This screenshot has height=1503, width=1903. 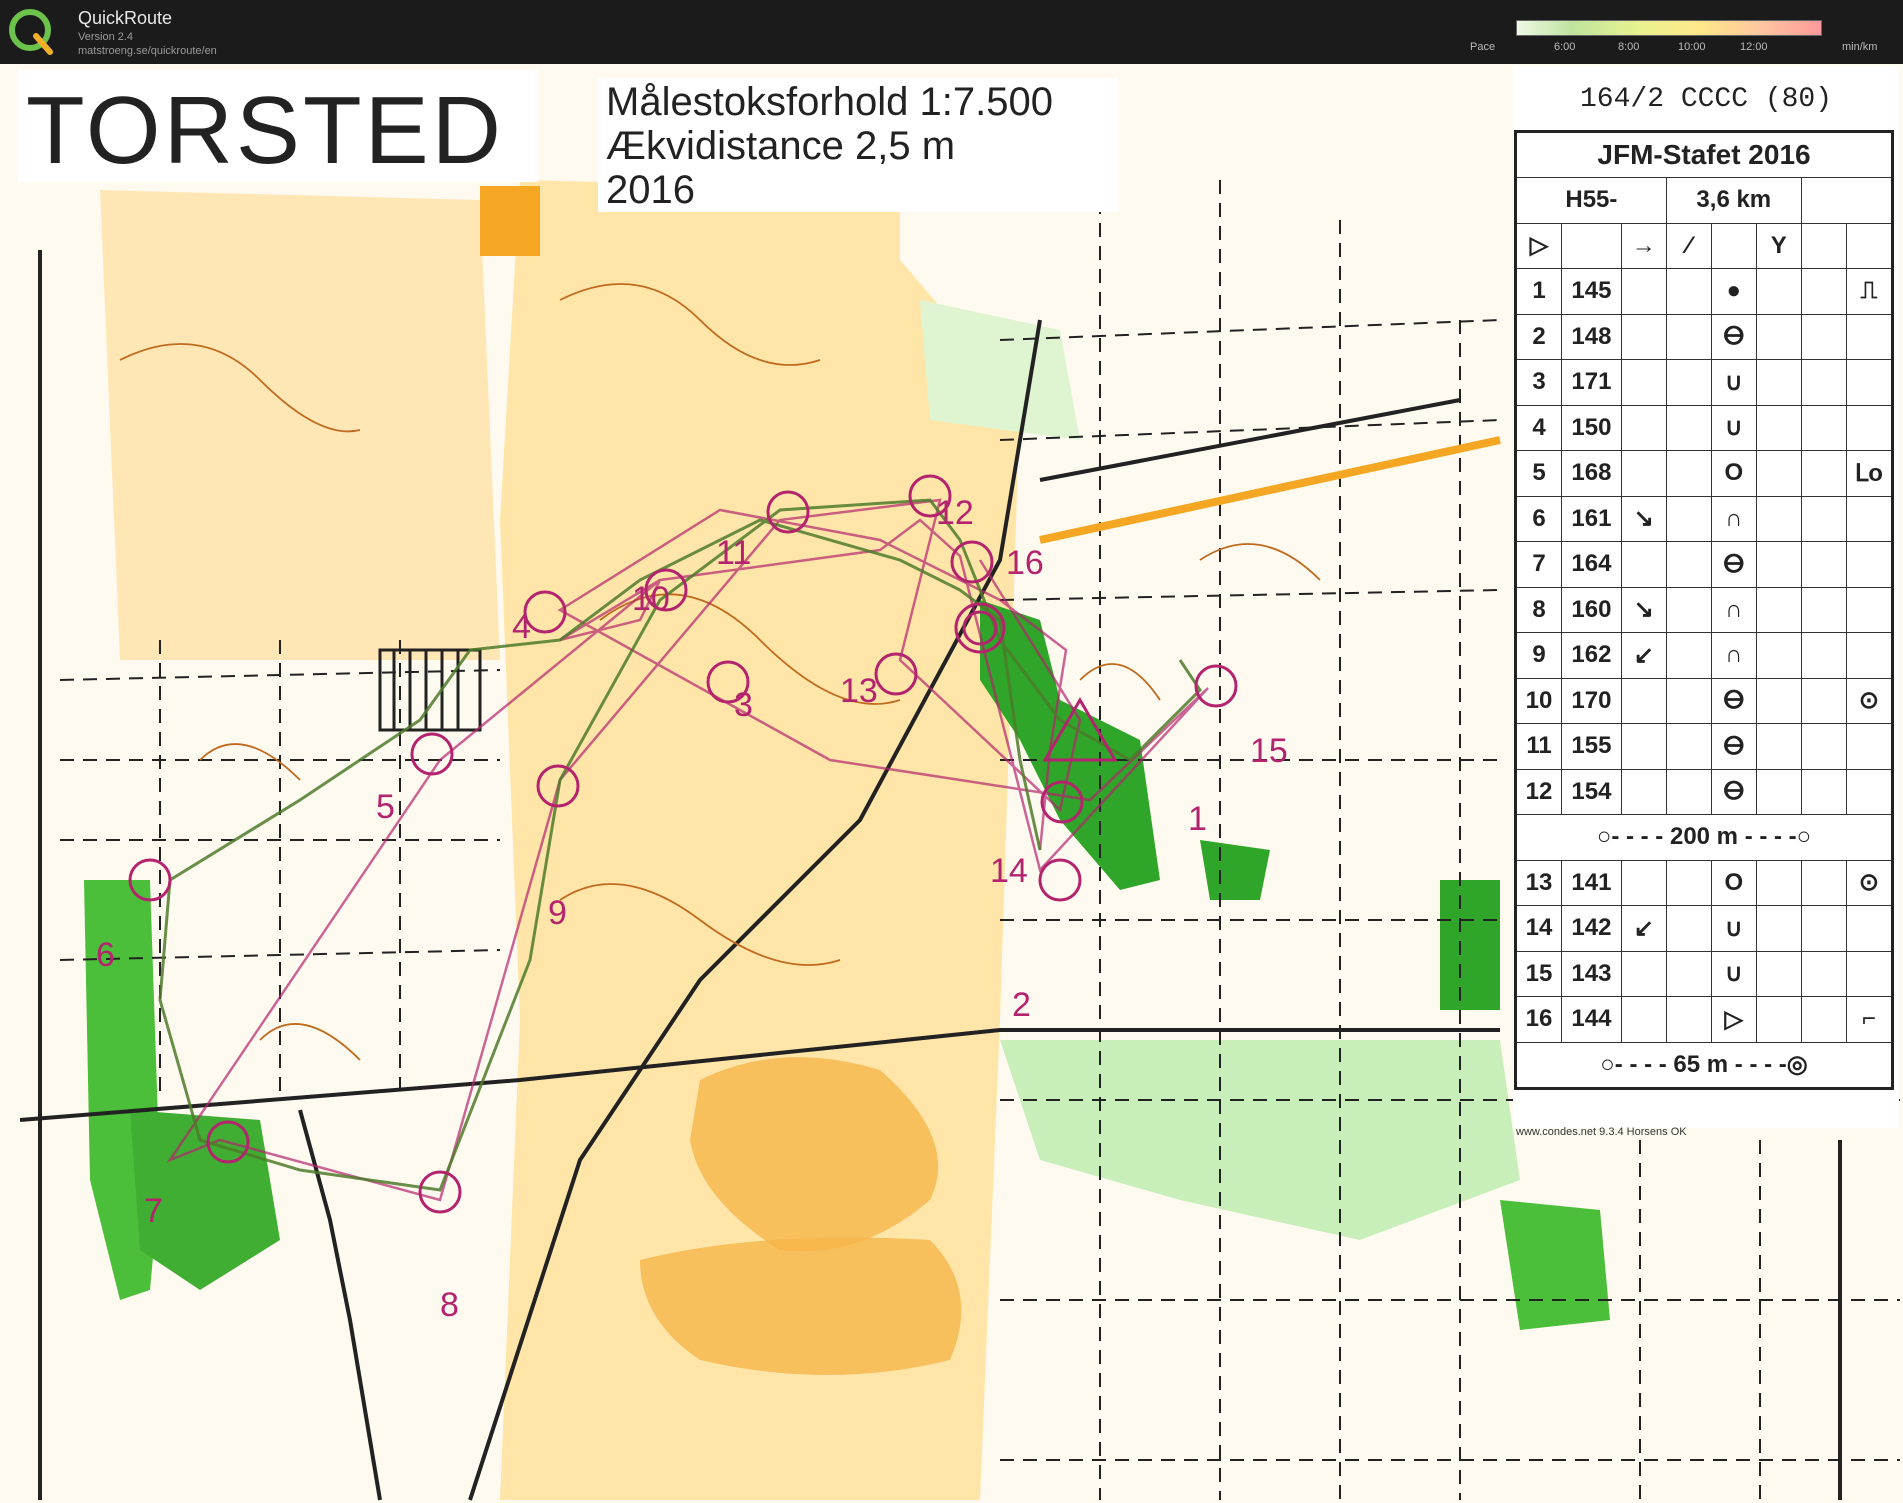 What do you see at coordinates (1538, 973) in the screenshot?
I see `control-number: 15` at bounding box center [1538, 973].